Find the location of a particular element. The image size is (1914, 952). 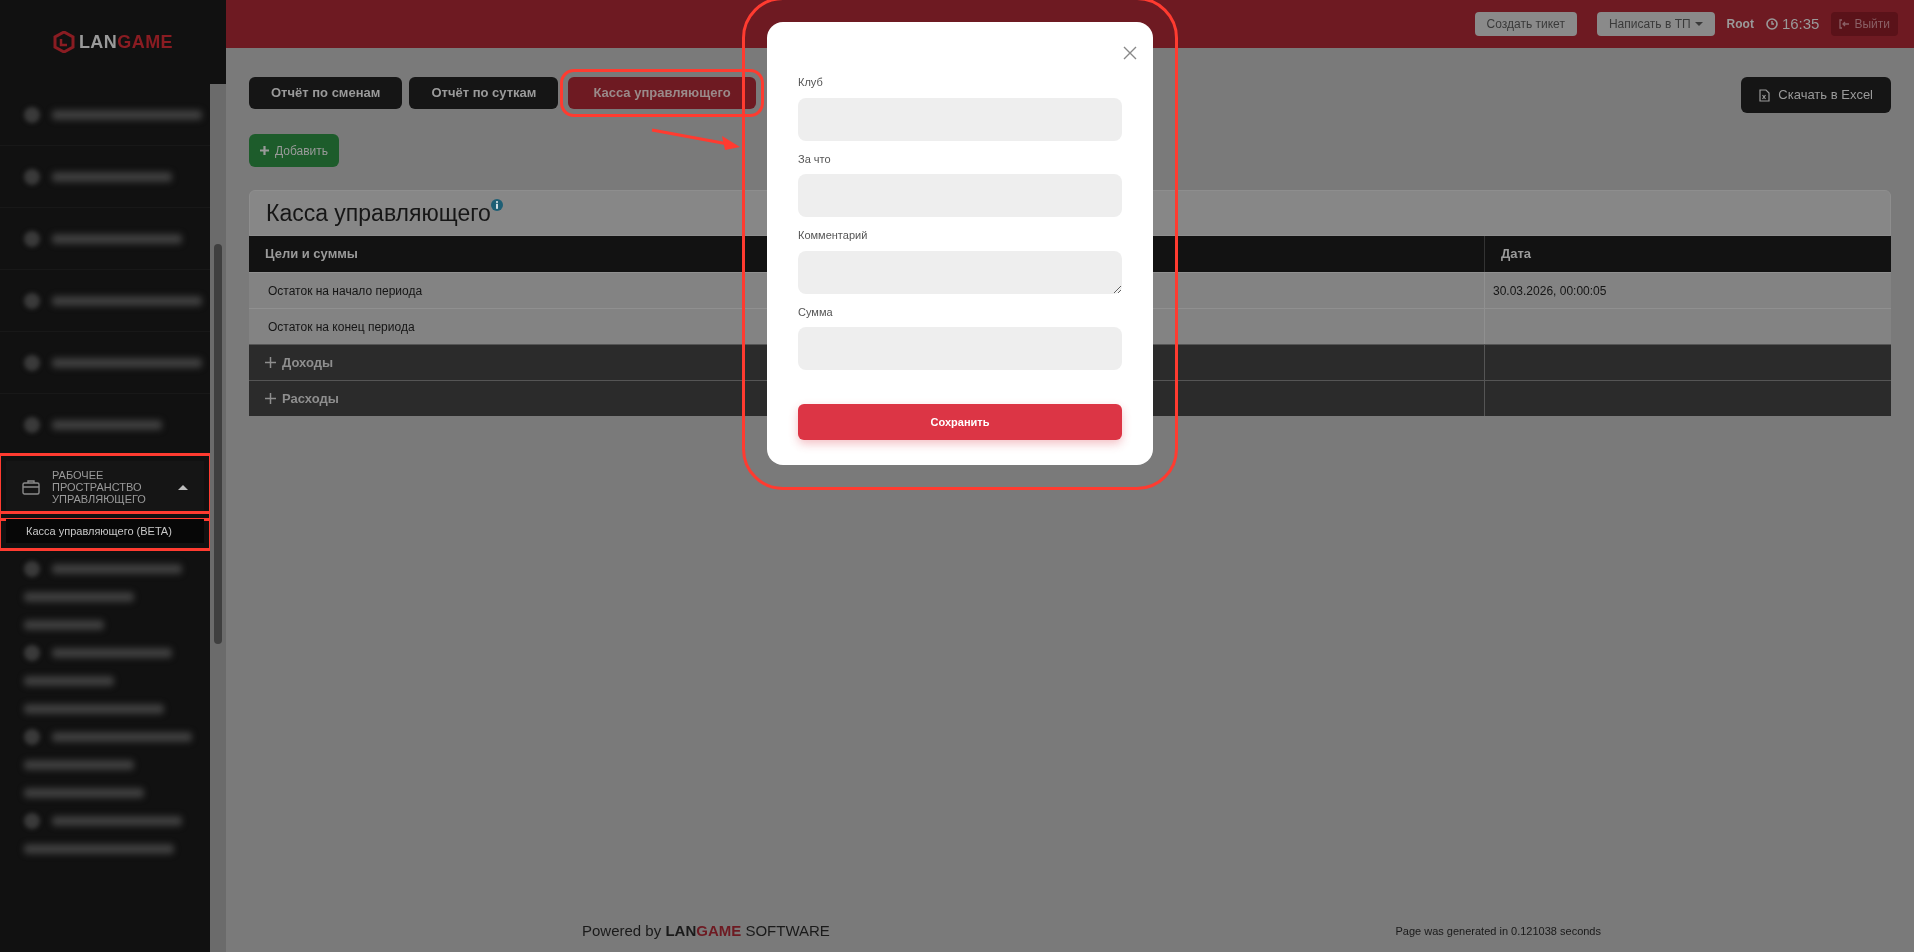

create-ticket-button: Создать тикет is located at coordinates (1525, 24).